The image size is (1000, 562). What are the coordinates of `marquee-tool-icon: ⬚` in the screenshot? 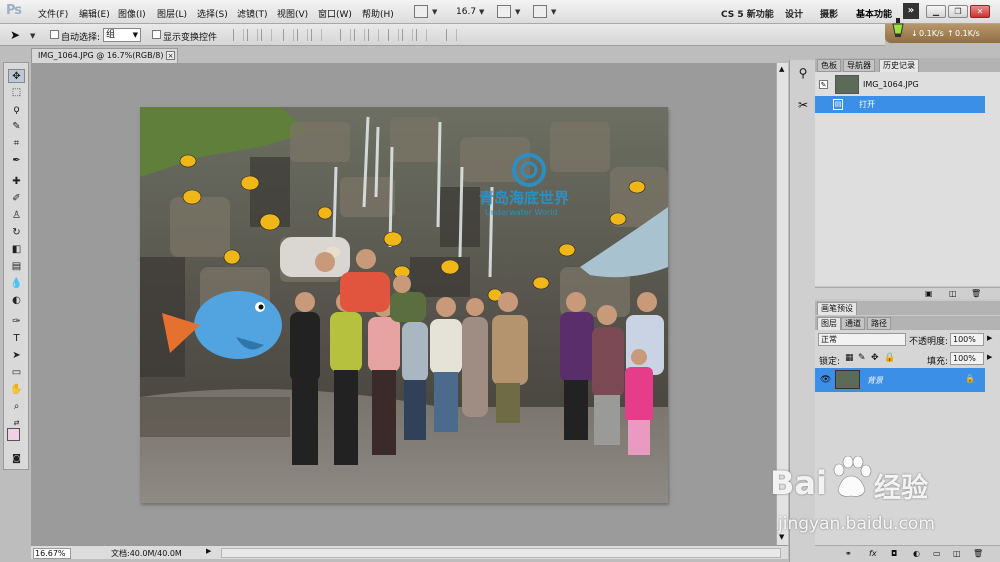 It's located at (16, 93).